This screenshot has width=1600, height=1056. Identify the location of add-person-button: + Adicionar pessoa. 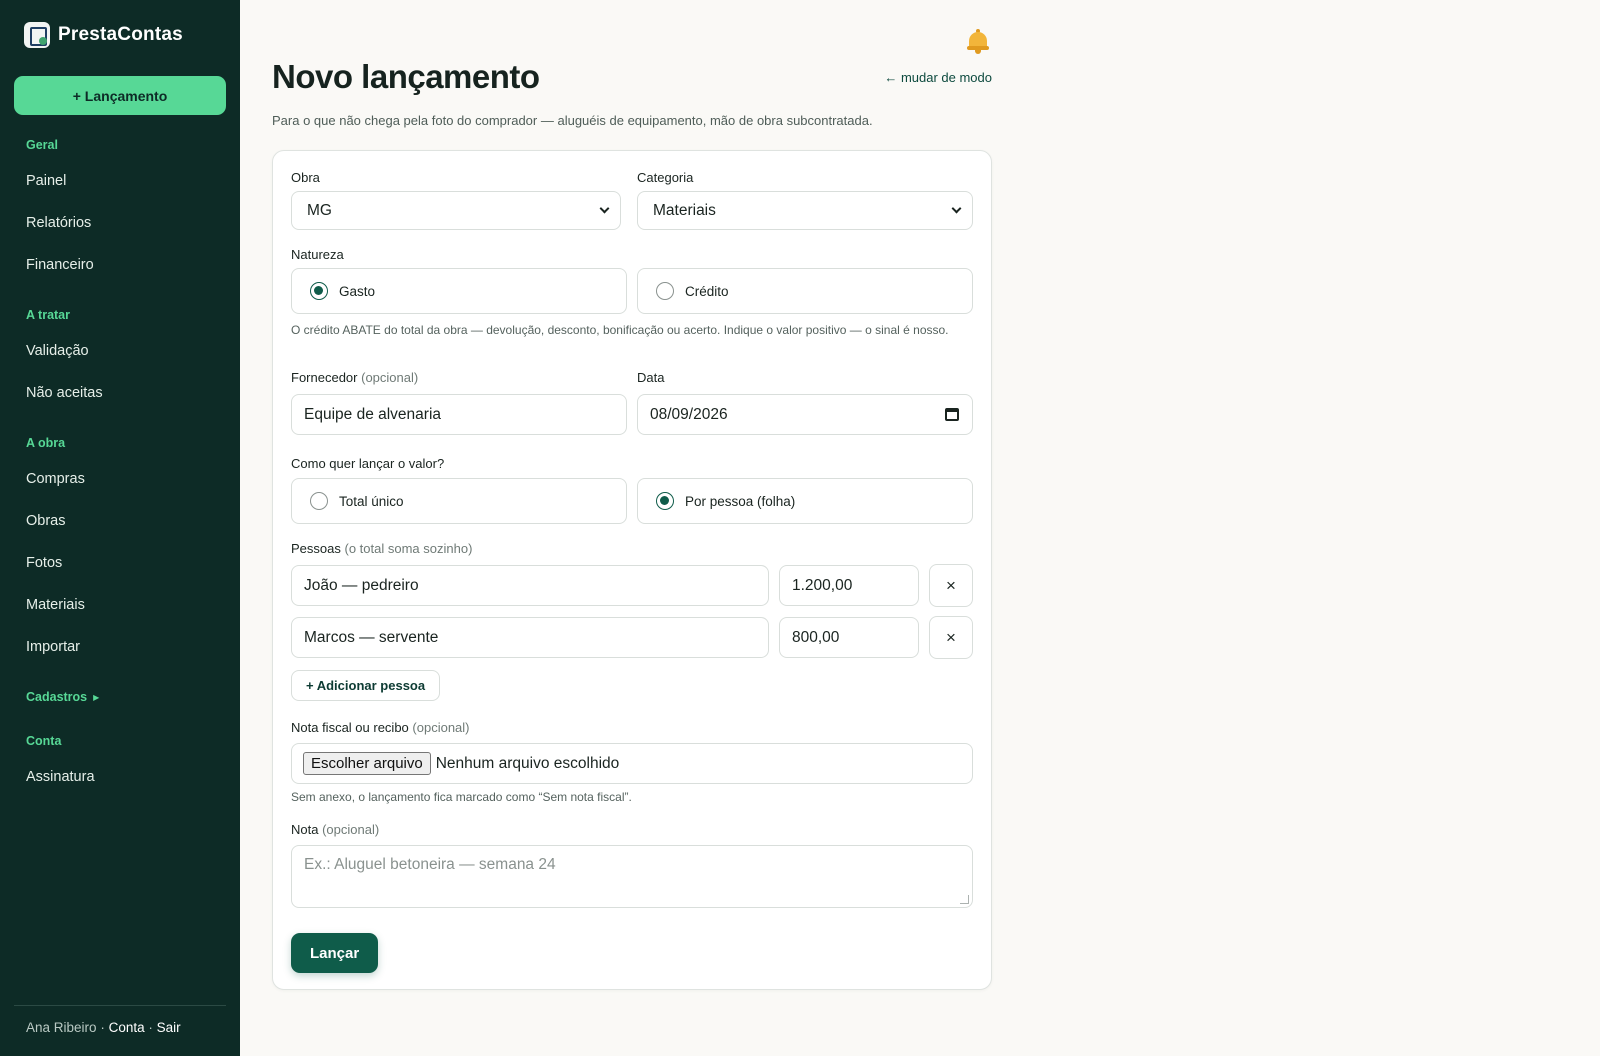
(366, 685).